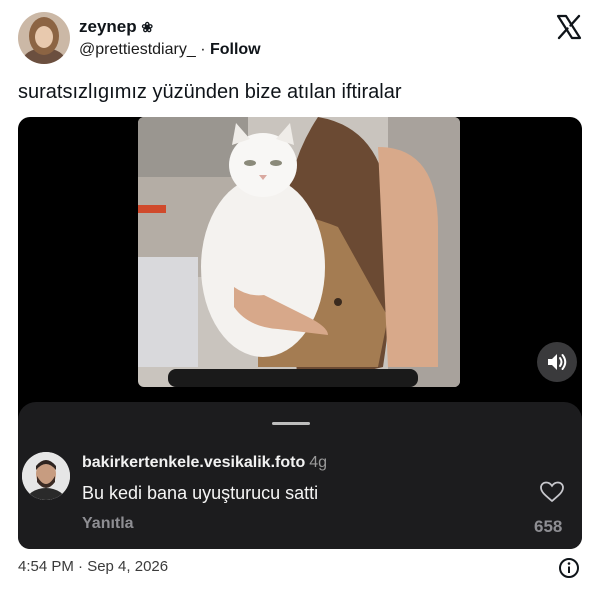 This screenshot has width=600, height=597. Describe the element at coordinates (548, 526) in the screenshot. I see `like-count: 658` at that location.